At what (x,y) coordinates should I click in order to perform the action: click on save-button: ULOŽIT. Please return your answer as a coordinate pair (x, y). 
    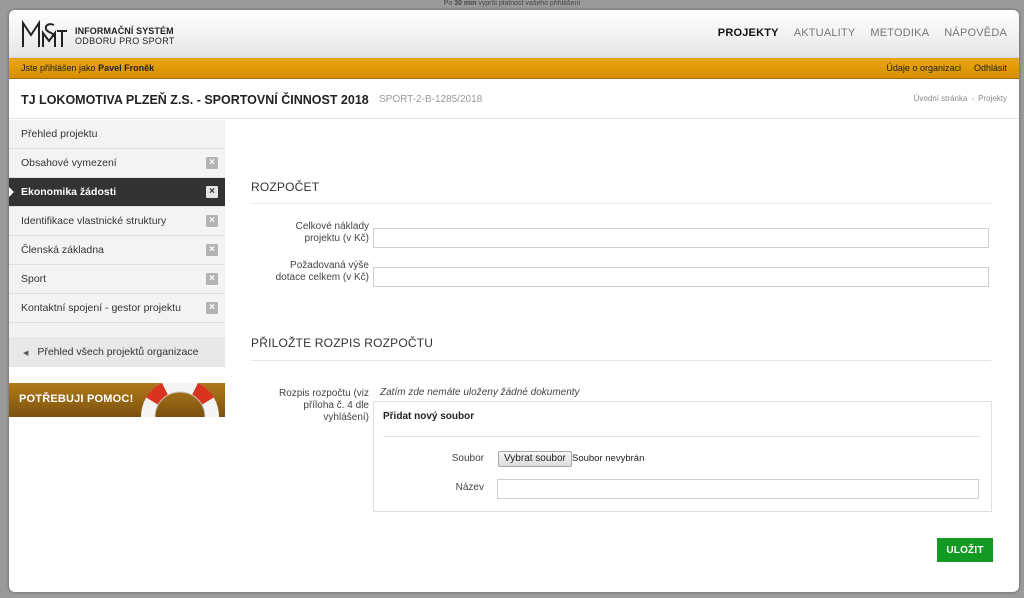
    Looking at the image, I should click on (965, 550).